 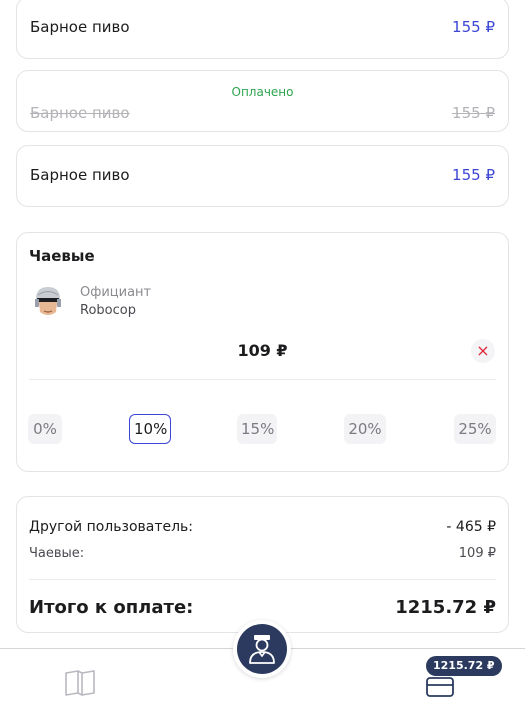 I want to click on call-waiter-button, so click(x=262, y=649).